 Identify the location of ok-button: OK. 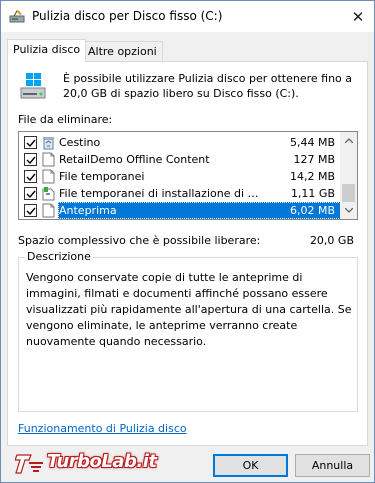
(250, 465).